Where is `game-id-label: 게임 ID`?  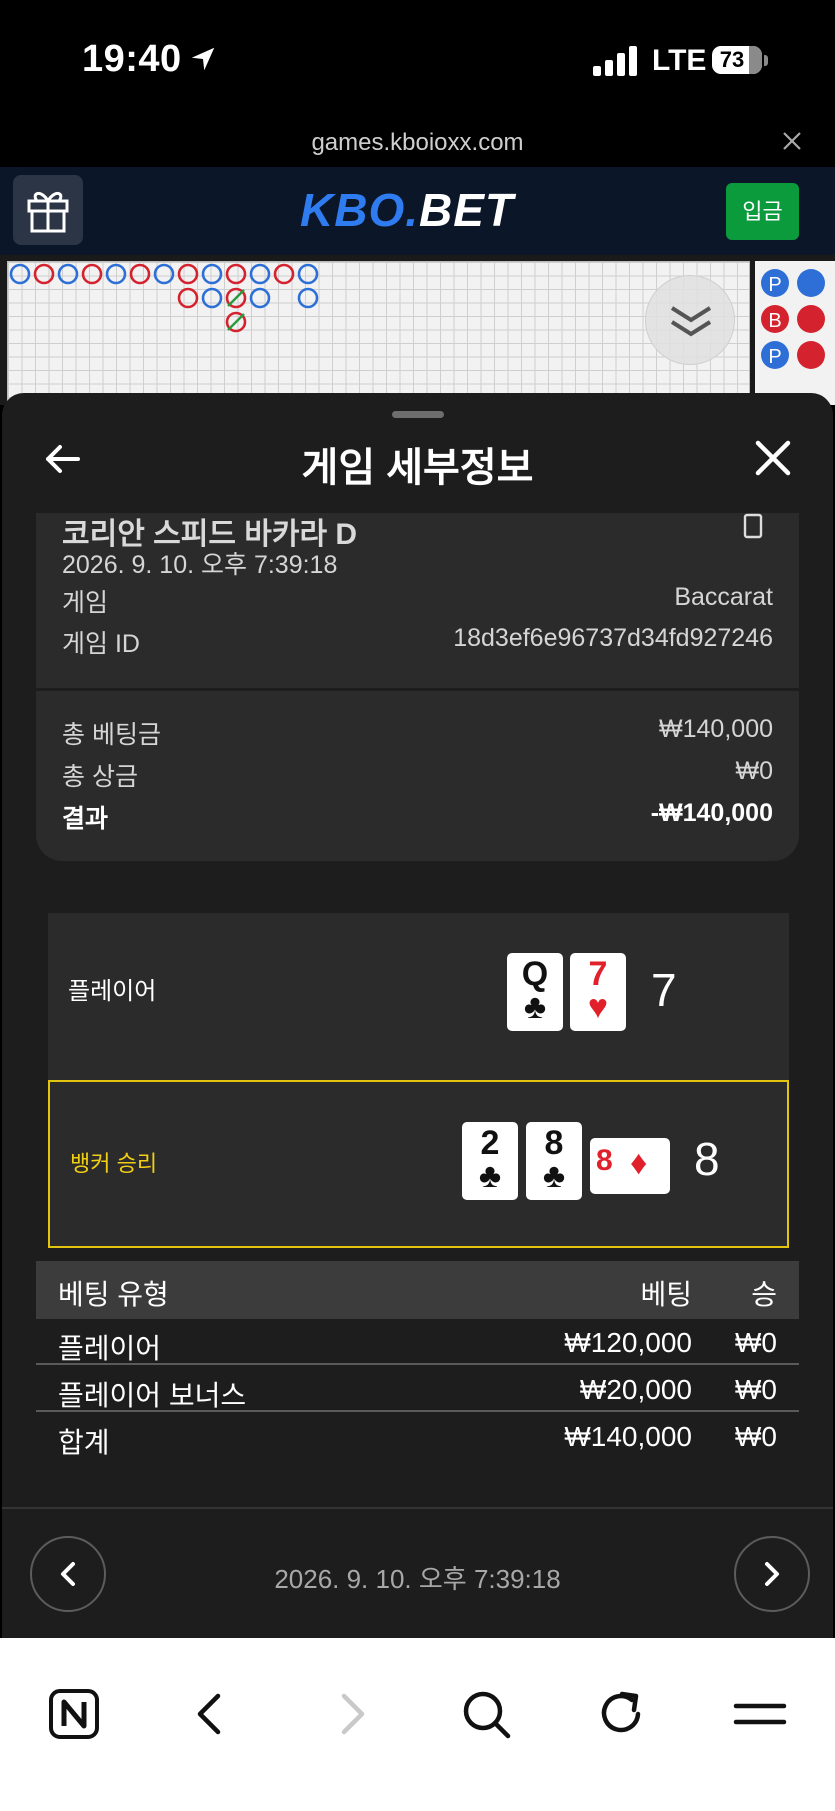
game-id-label: 게임 ID is located at coordinates (101, 644).